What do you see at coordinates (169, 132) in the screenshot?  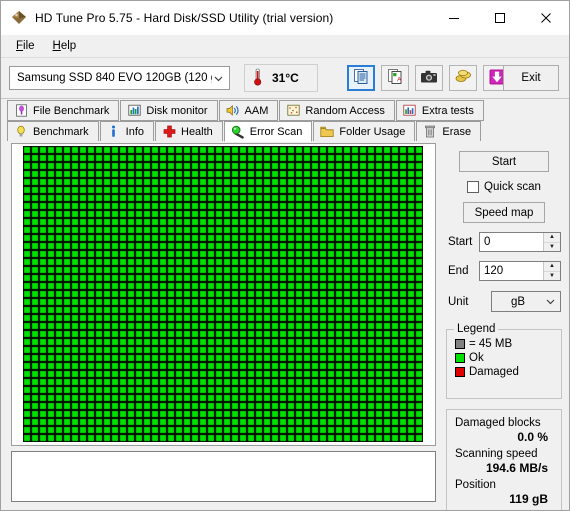 I see `health-cross-icon` at bounding box center [169, 132].